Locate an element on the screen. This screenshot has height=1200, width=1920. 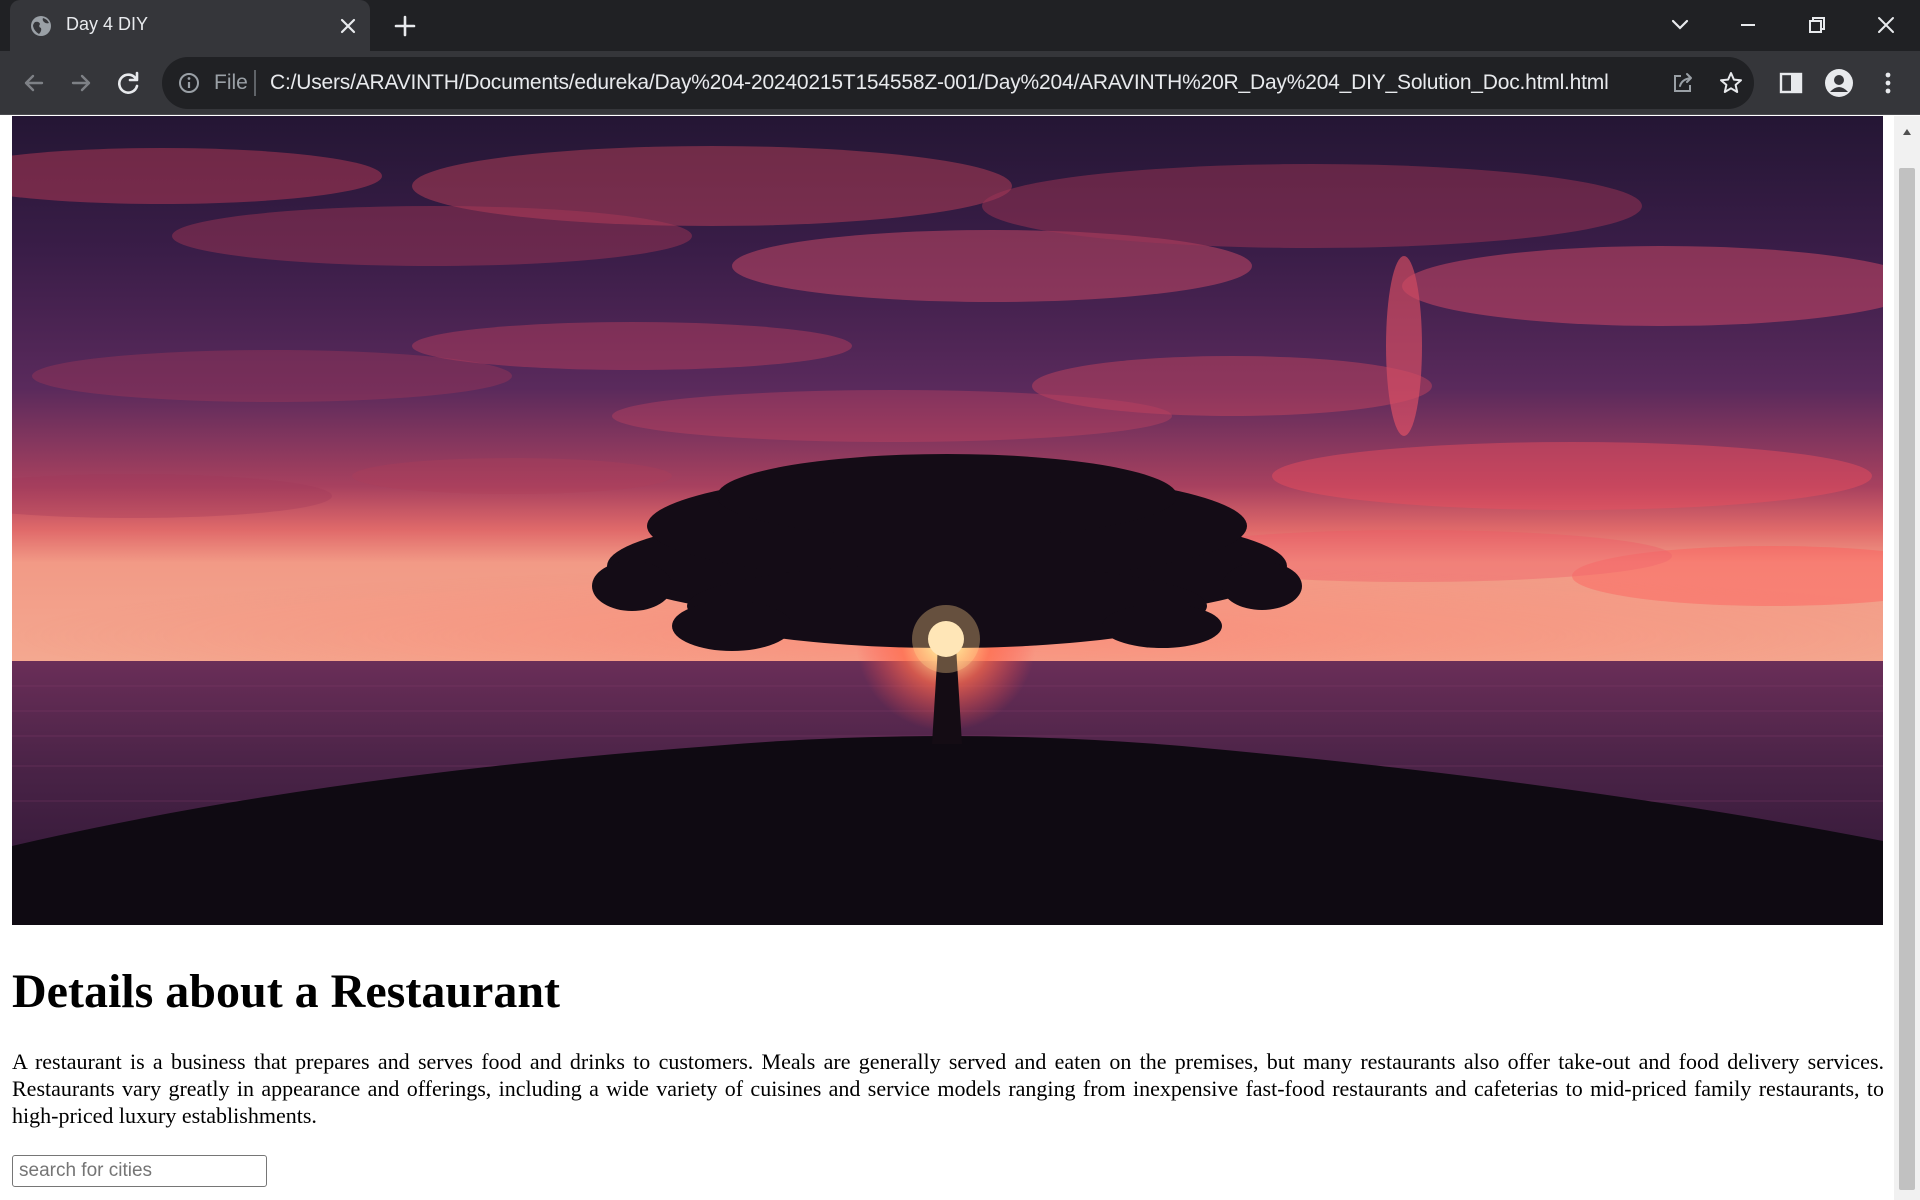
forward-arrow-icon is located at coordinates (81, 83).